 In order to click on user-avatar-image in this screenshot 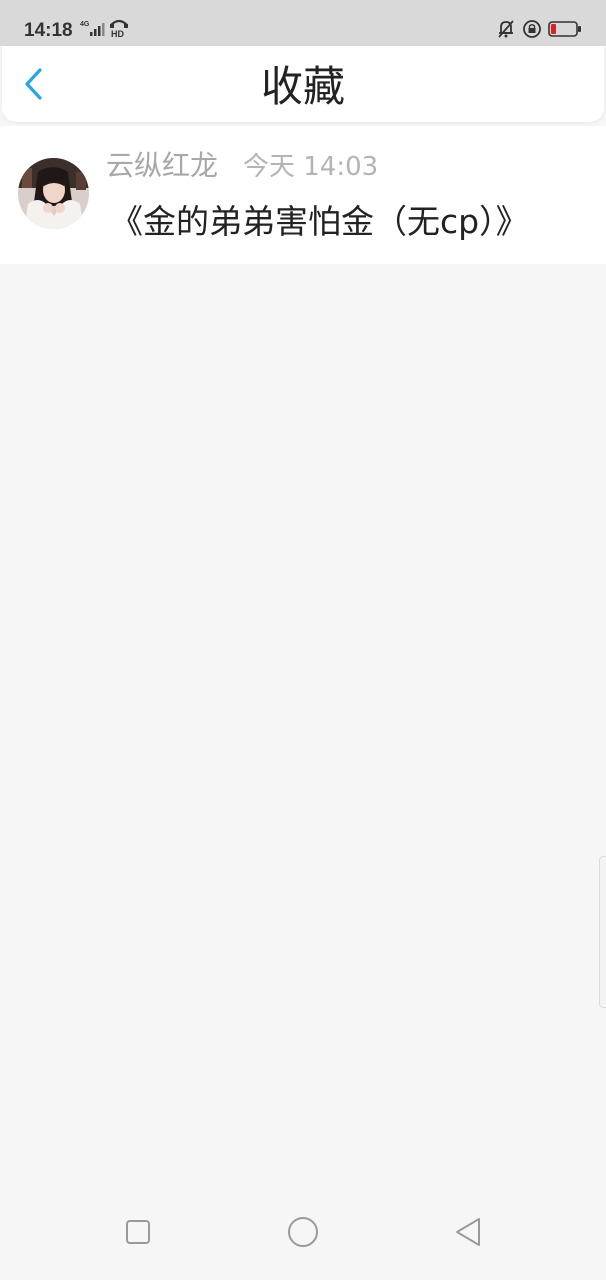, I will do `click(53, 193)`.